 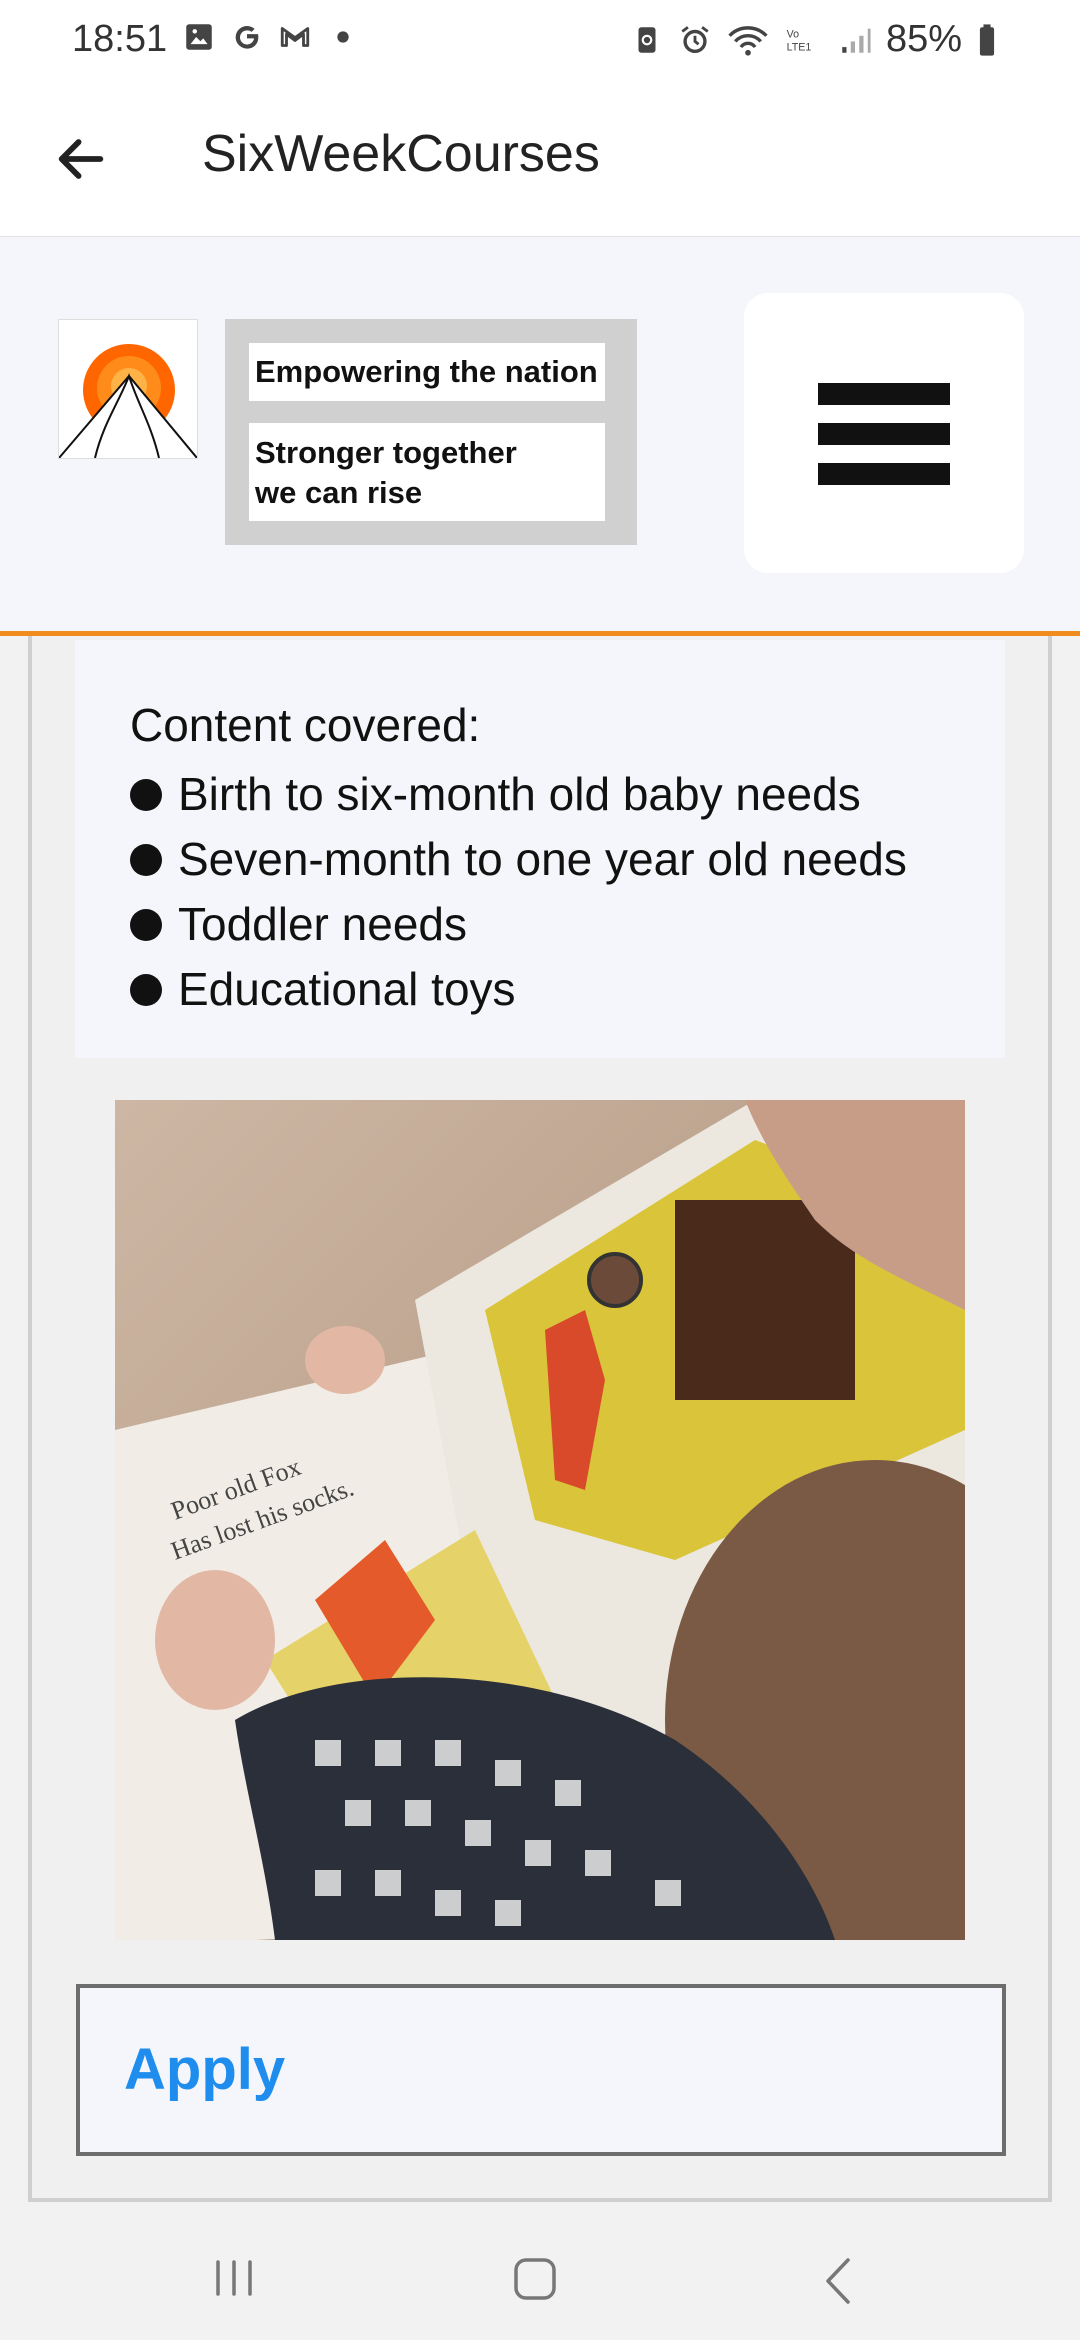 What do you see at coordinates (856, 40) in the screenshot?
I see `signal-icon` at bounding box center [856, 40].